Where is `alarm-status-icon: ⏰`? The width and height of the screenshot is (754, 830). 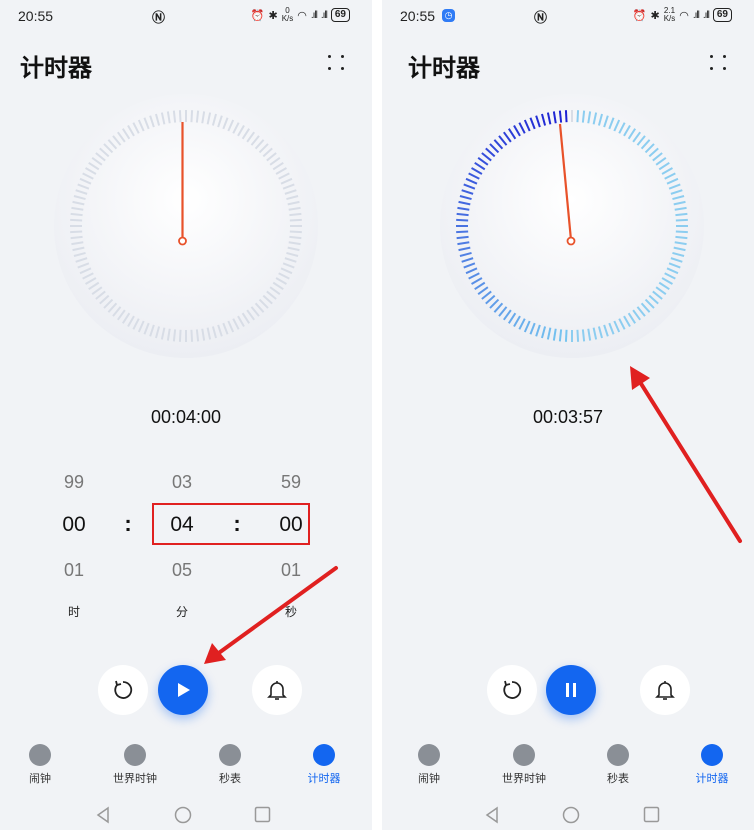 alarm-status-icon: ⏰ is located at coordinates (257, 15).